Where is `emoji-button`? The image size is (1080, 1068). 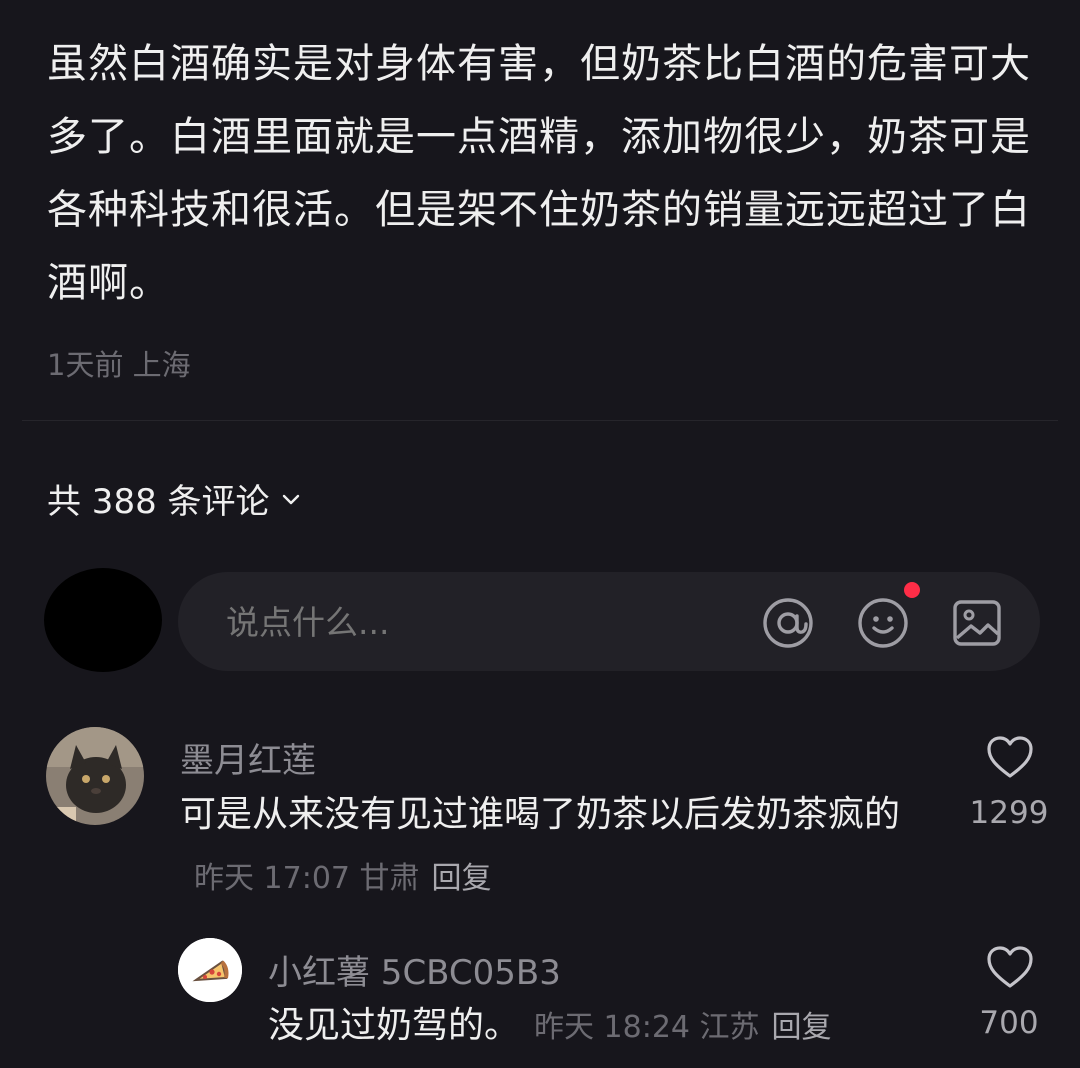 emoji-button is located at coordinates (883, 623).